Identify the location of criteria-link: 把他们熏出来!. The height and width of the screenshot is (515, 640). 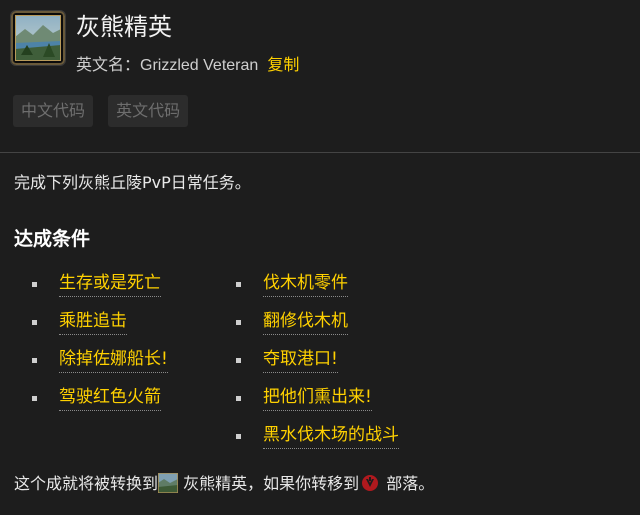
(317, 398).